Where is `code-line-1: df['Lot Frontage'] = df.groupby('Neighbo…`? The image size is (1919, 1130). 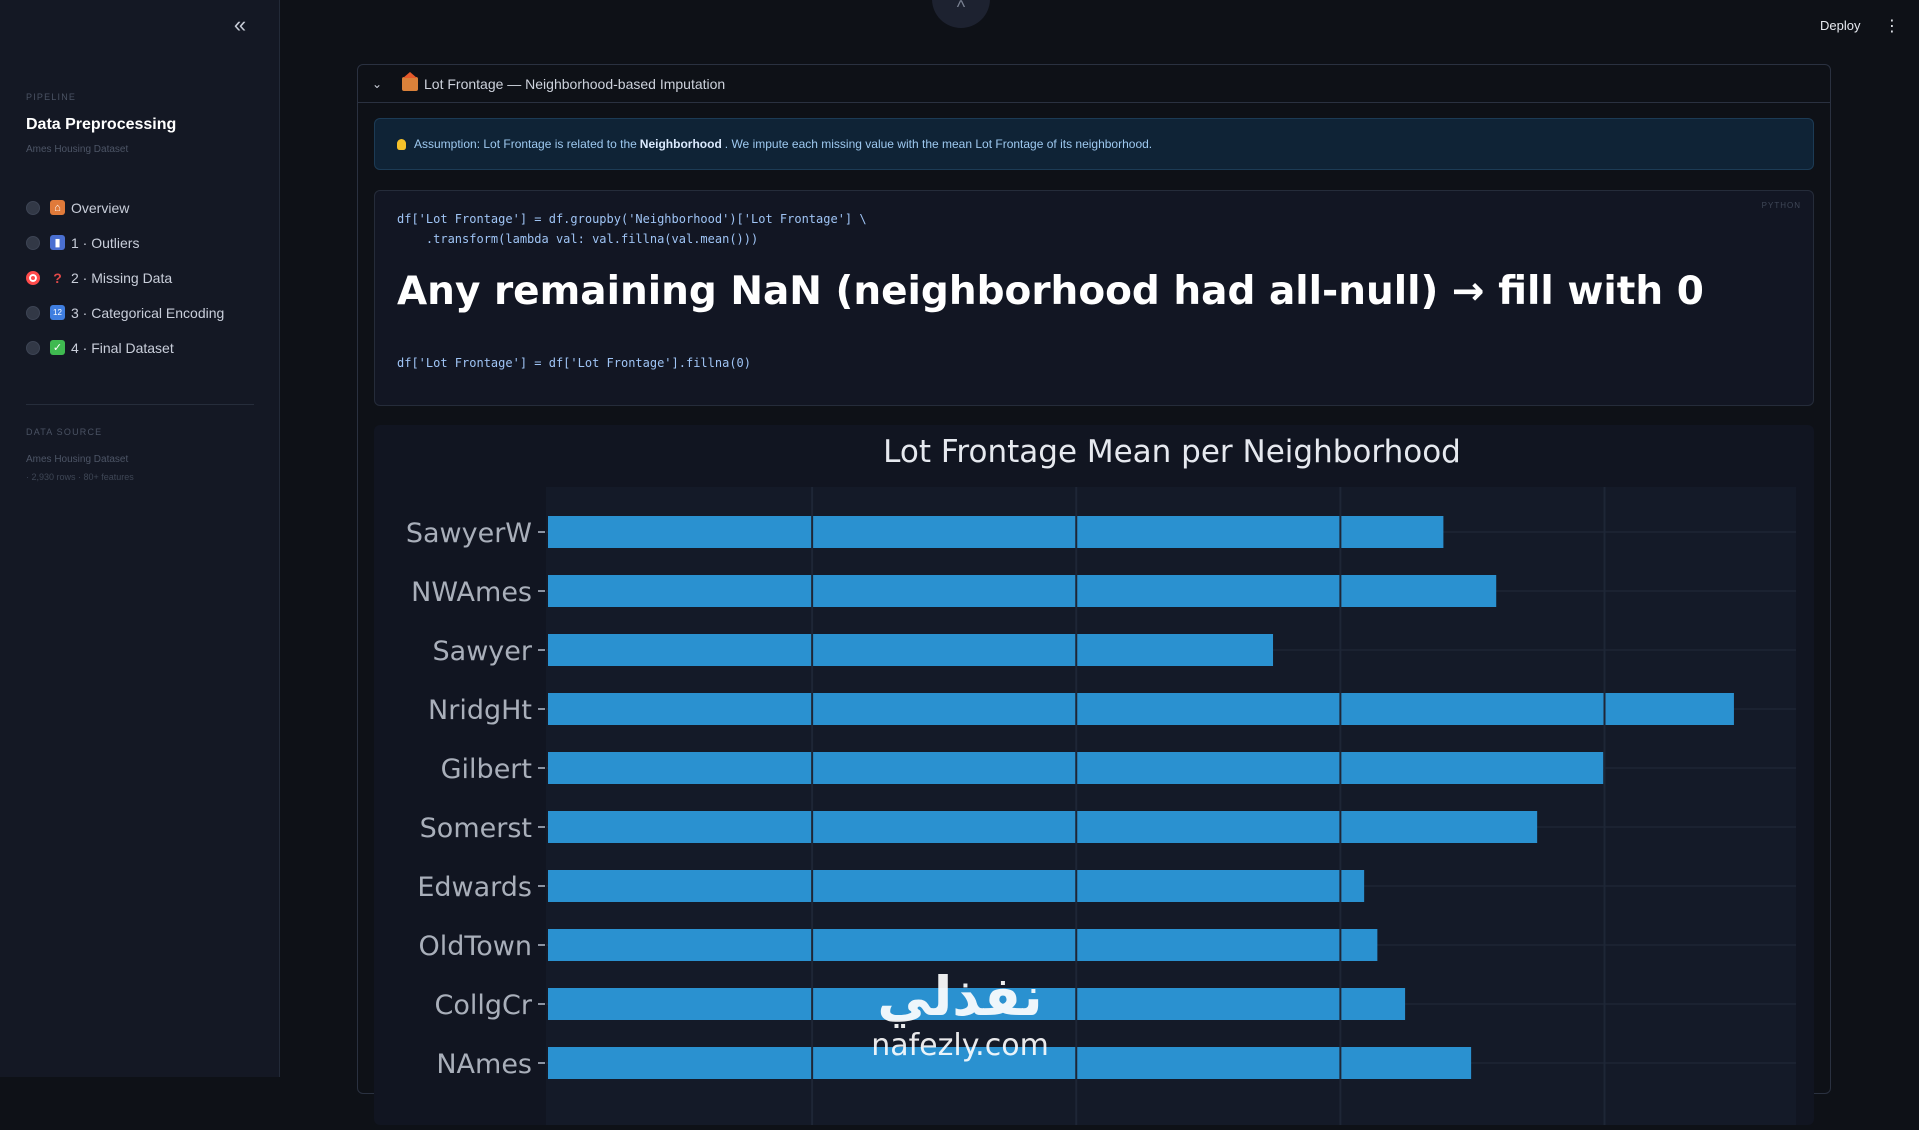
code-line-1: df['Lot Frontage'] = df.groupby('Neighbo… is located at coordinates (632, 219).